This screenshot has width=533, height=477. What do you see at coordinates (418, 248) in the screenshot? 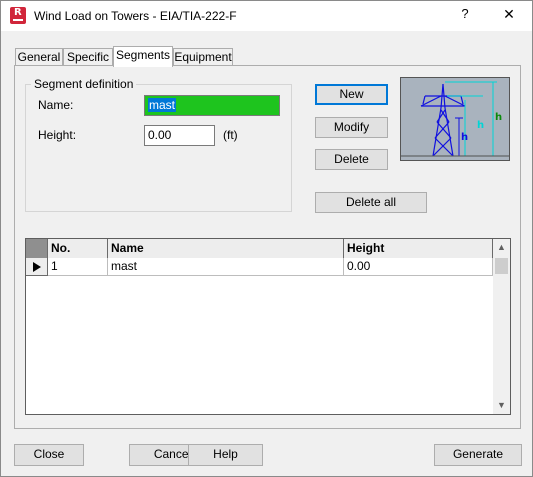
I see `column-header-height: Height` at bounding box center [418, 248].